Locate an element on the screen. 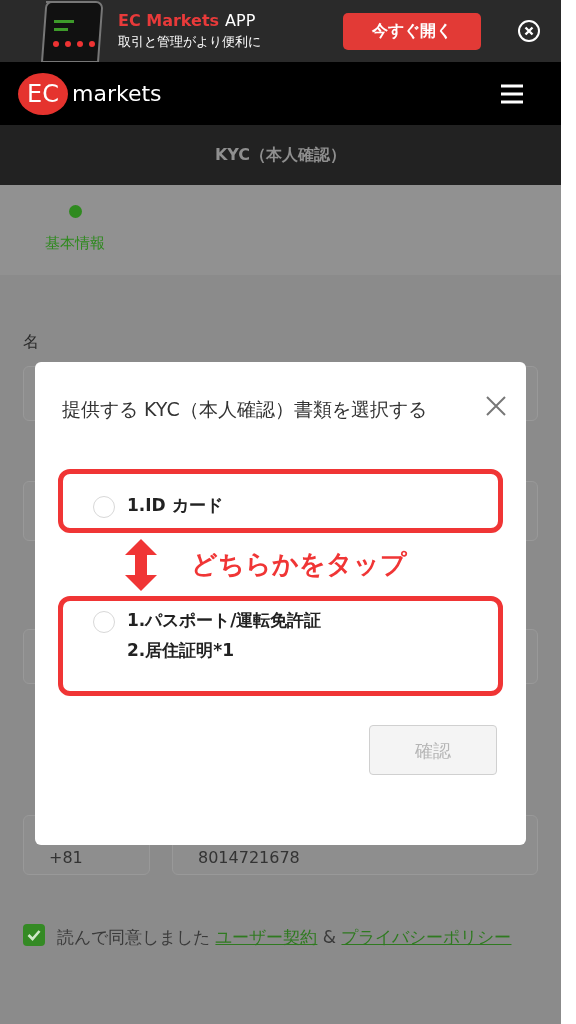 The width and height of the screenshot is (576, 1024). agree-checkbox is located at coordinates (34, 935).